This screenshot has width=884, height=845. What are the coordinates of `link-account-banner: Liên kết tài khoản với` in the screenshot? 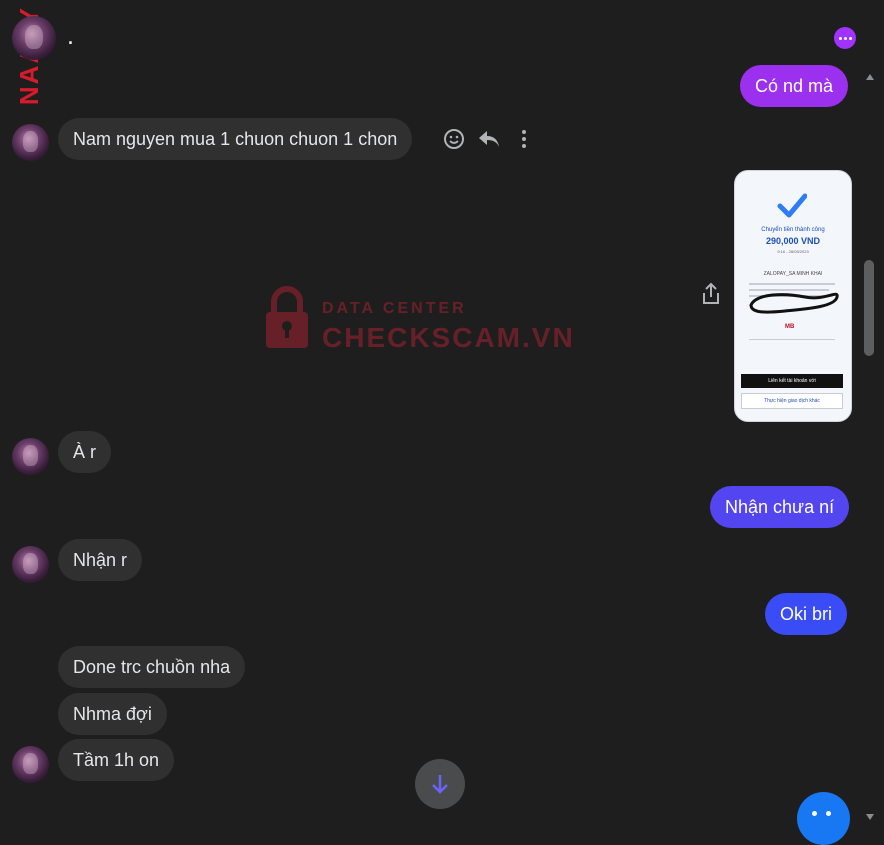 It's located at (792, 381).